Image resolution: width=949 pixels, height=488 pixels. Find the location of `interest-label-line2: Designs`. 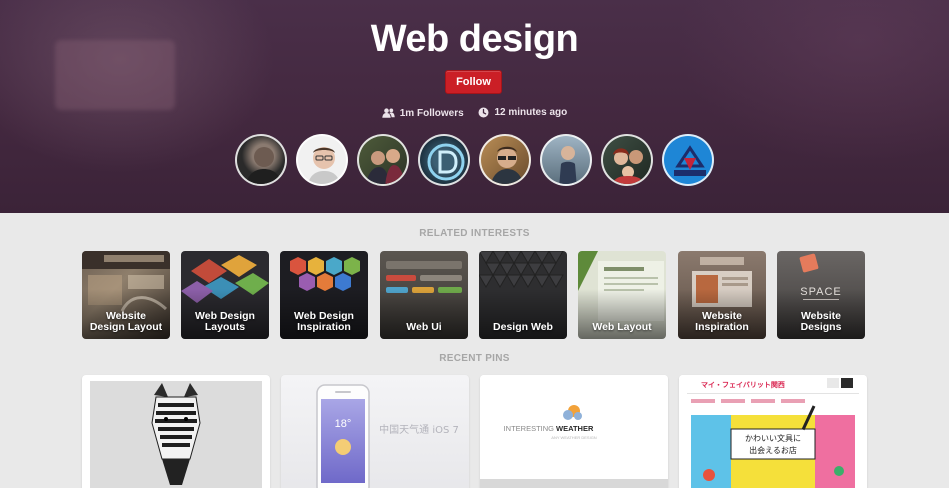

interest-label-line2: Designs is located at coordinates (821, 327).